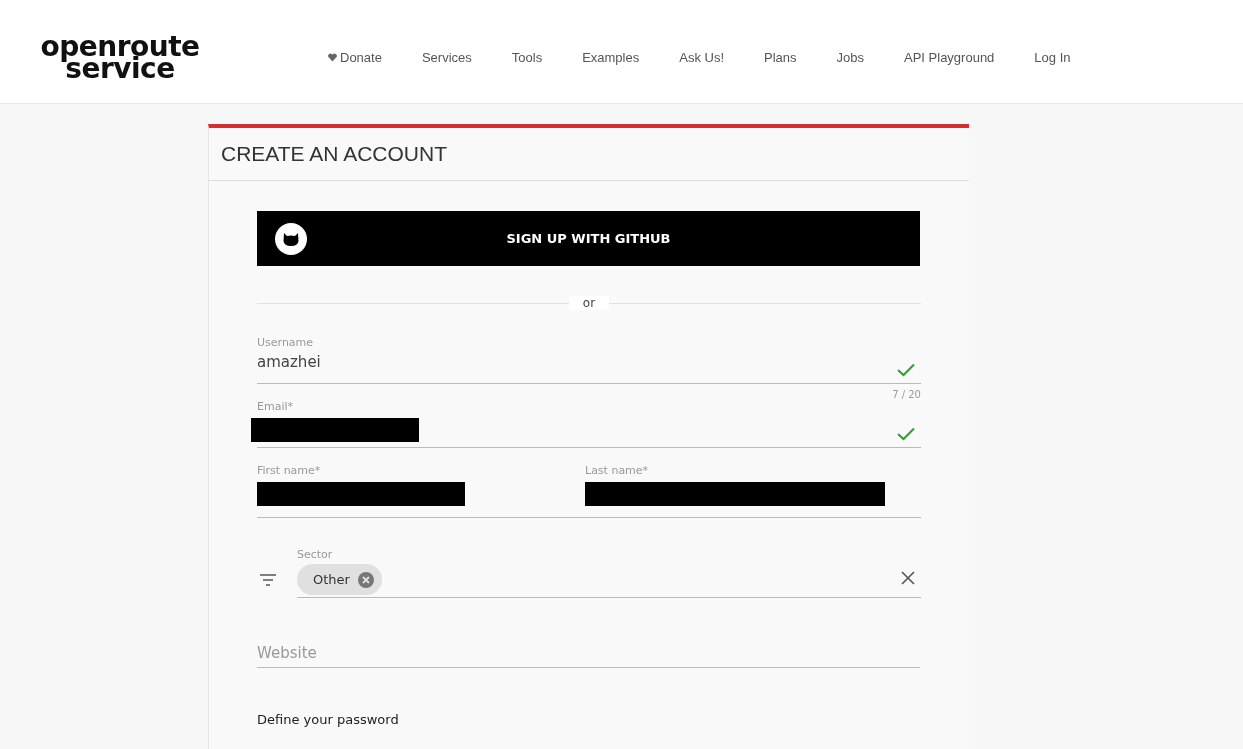 The height and width of the screenshot is (749, 1243). What do you see at coordinates (339, 579) in the screenshot?
I see `sector-chip: Other` at bounding box center [339, 579].